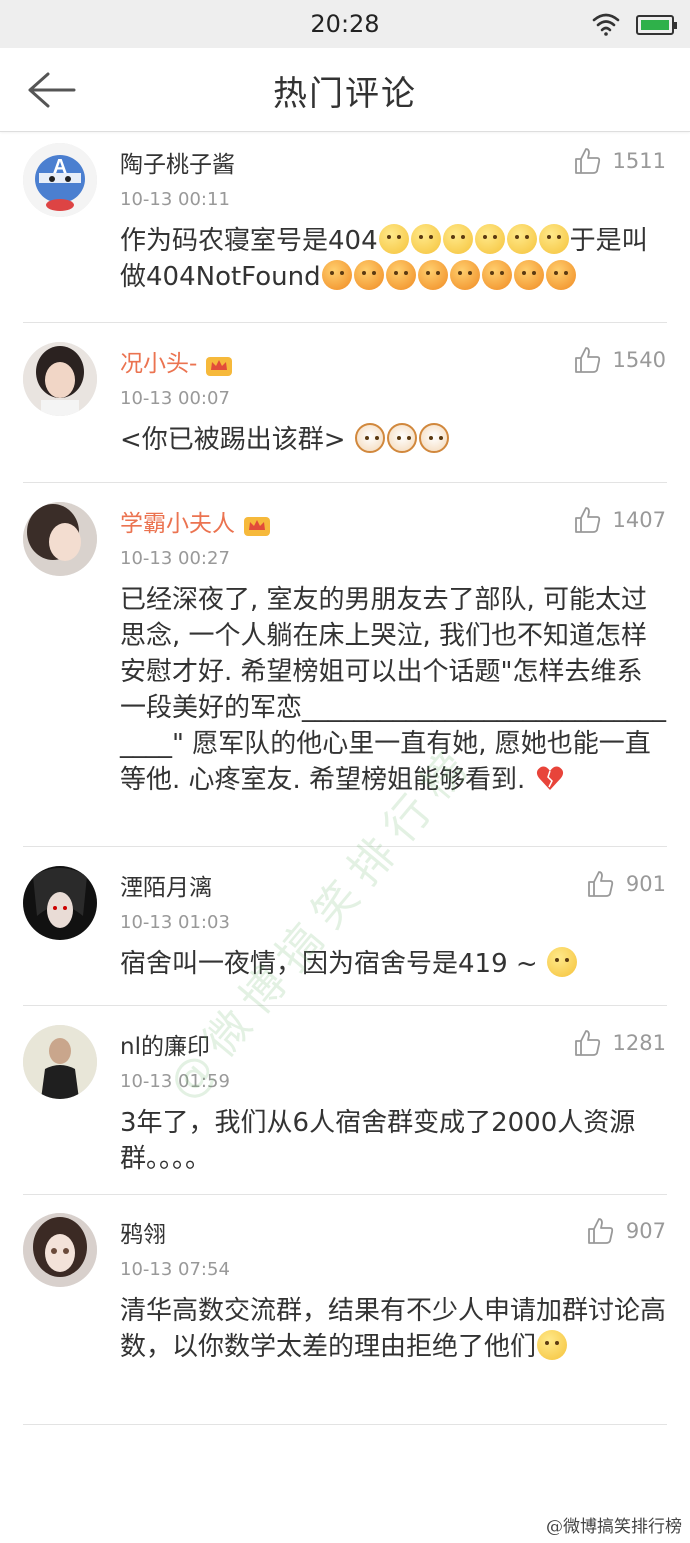 The width and height of the screenshot is (690, 1543). I want to click on battery-icon, so click(656, 25).